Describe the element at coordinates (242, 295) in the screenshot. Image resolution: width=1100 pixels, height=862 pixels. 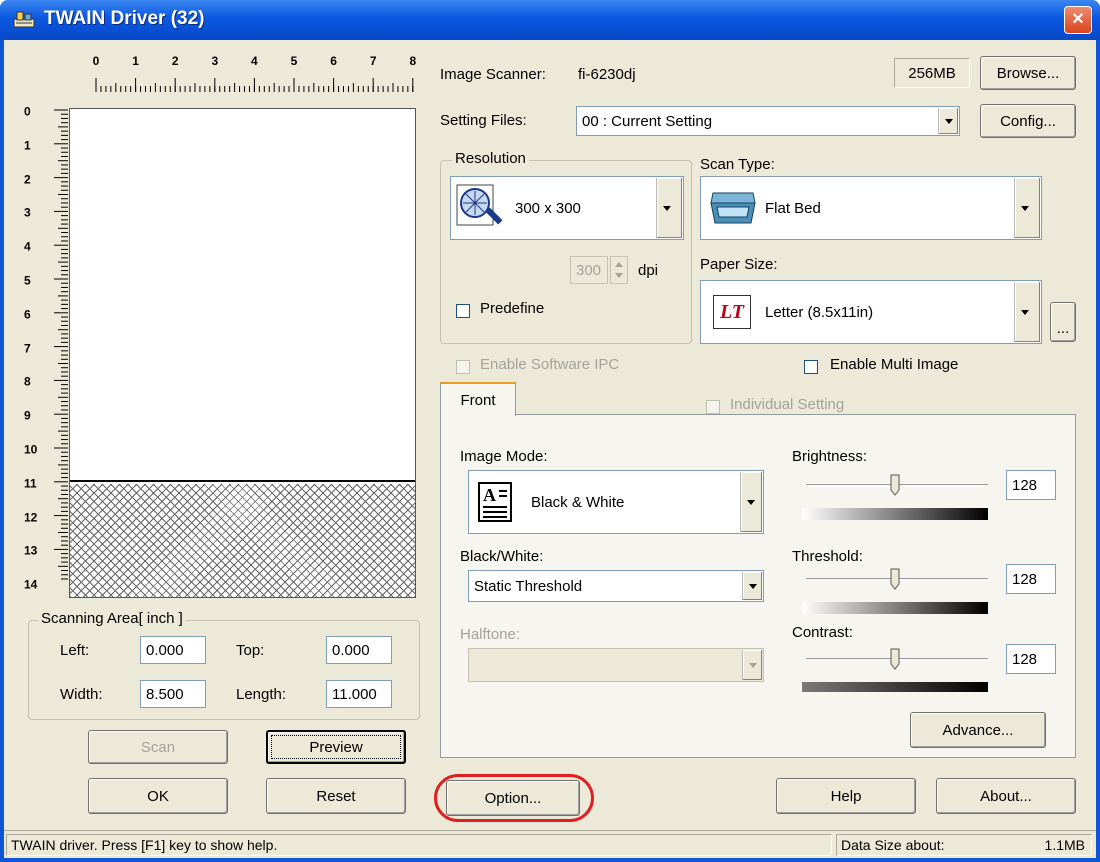
I see `paper-area` at that location.